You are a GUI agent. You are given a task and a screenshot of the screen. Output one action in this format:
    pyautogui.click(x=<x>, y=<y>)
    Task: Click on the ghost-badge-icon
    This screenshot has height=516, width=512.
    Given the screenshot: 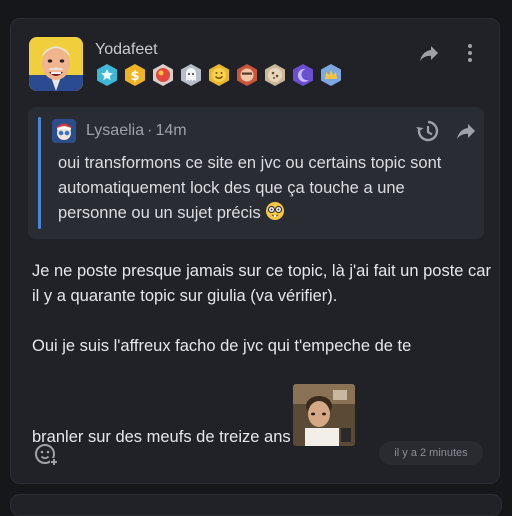 What is the action you would take?
    pyautogui.click(x=191, y=75)
    